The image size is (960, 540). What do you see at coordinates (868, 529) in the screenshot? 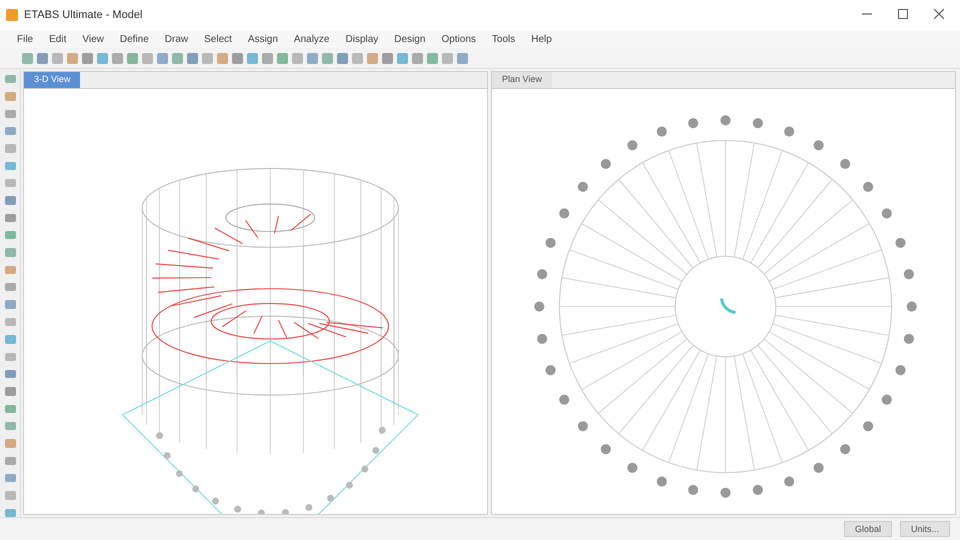
I see `status-field: Global` at bounding box center [868, 529].